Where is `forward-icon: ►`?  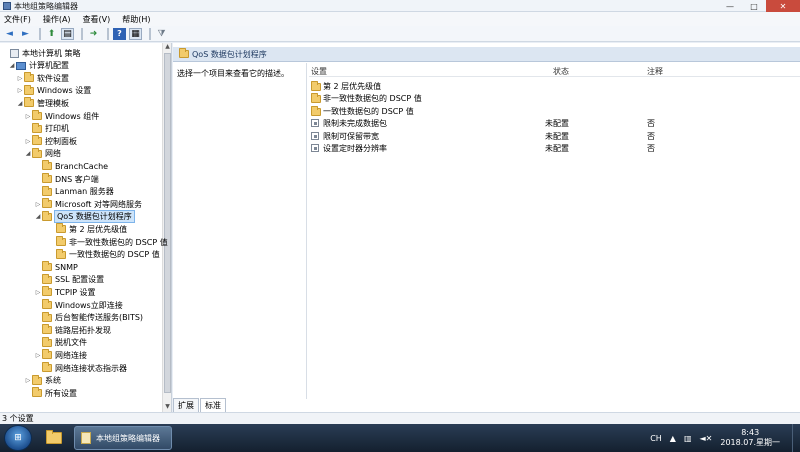
forward-icon: ► is located at coordinates (25, 34).